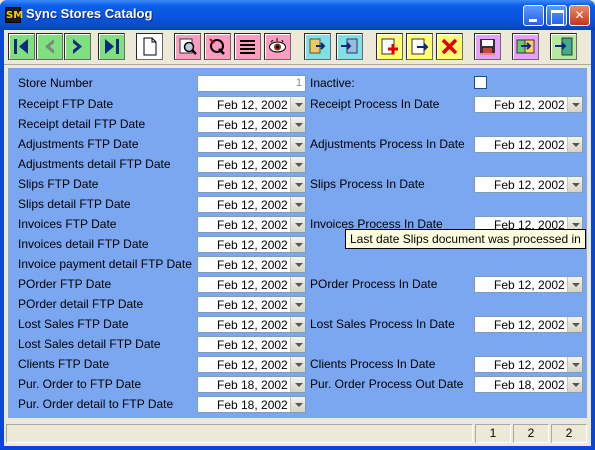 This screenshot has width=595, height=450. I want to click on status-bar: 1 2 2, so click(297, 434).